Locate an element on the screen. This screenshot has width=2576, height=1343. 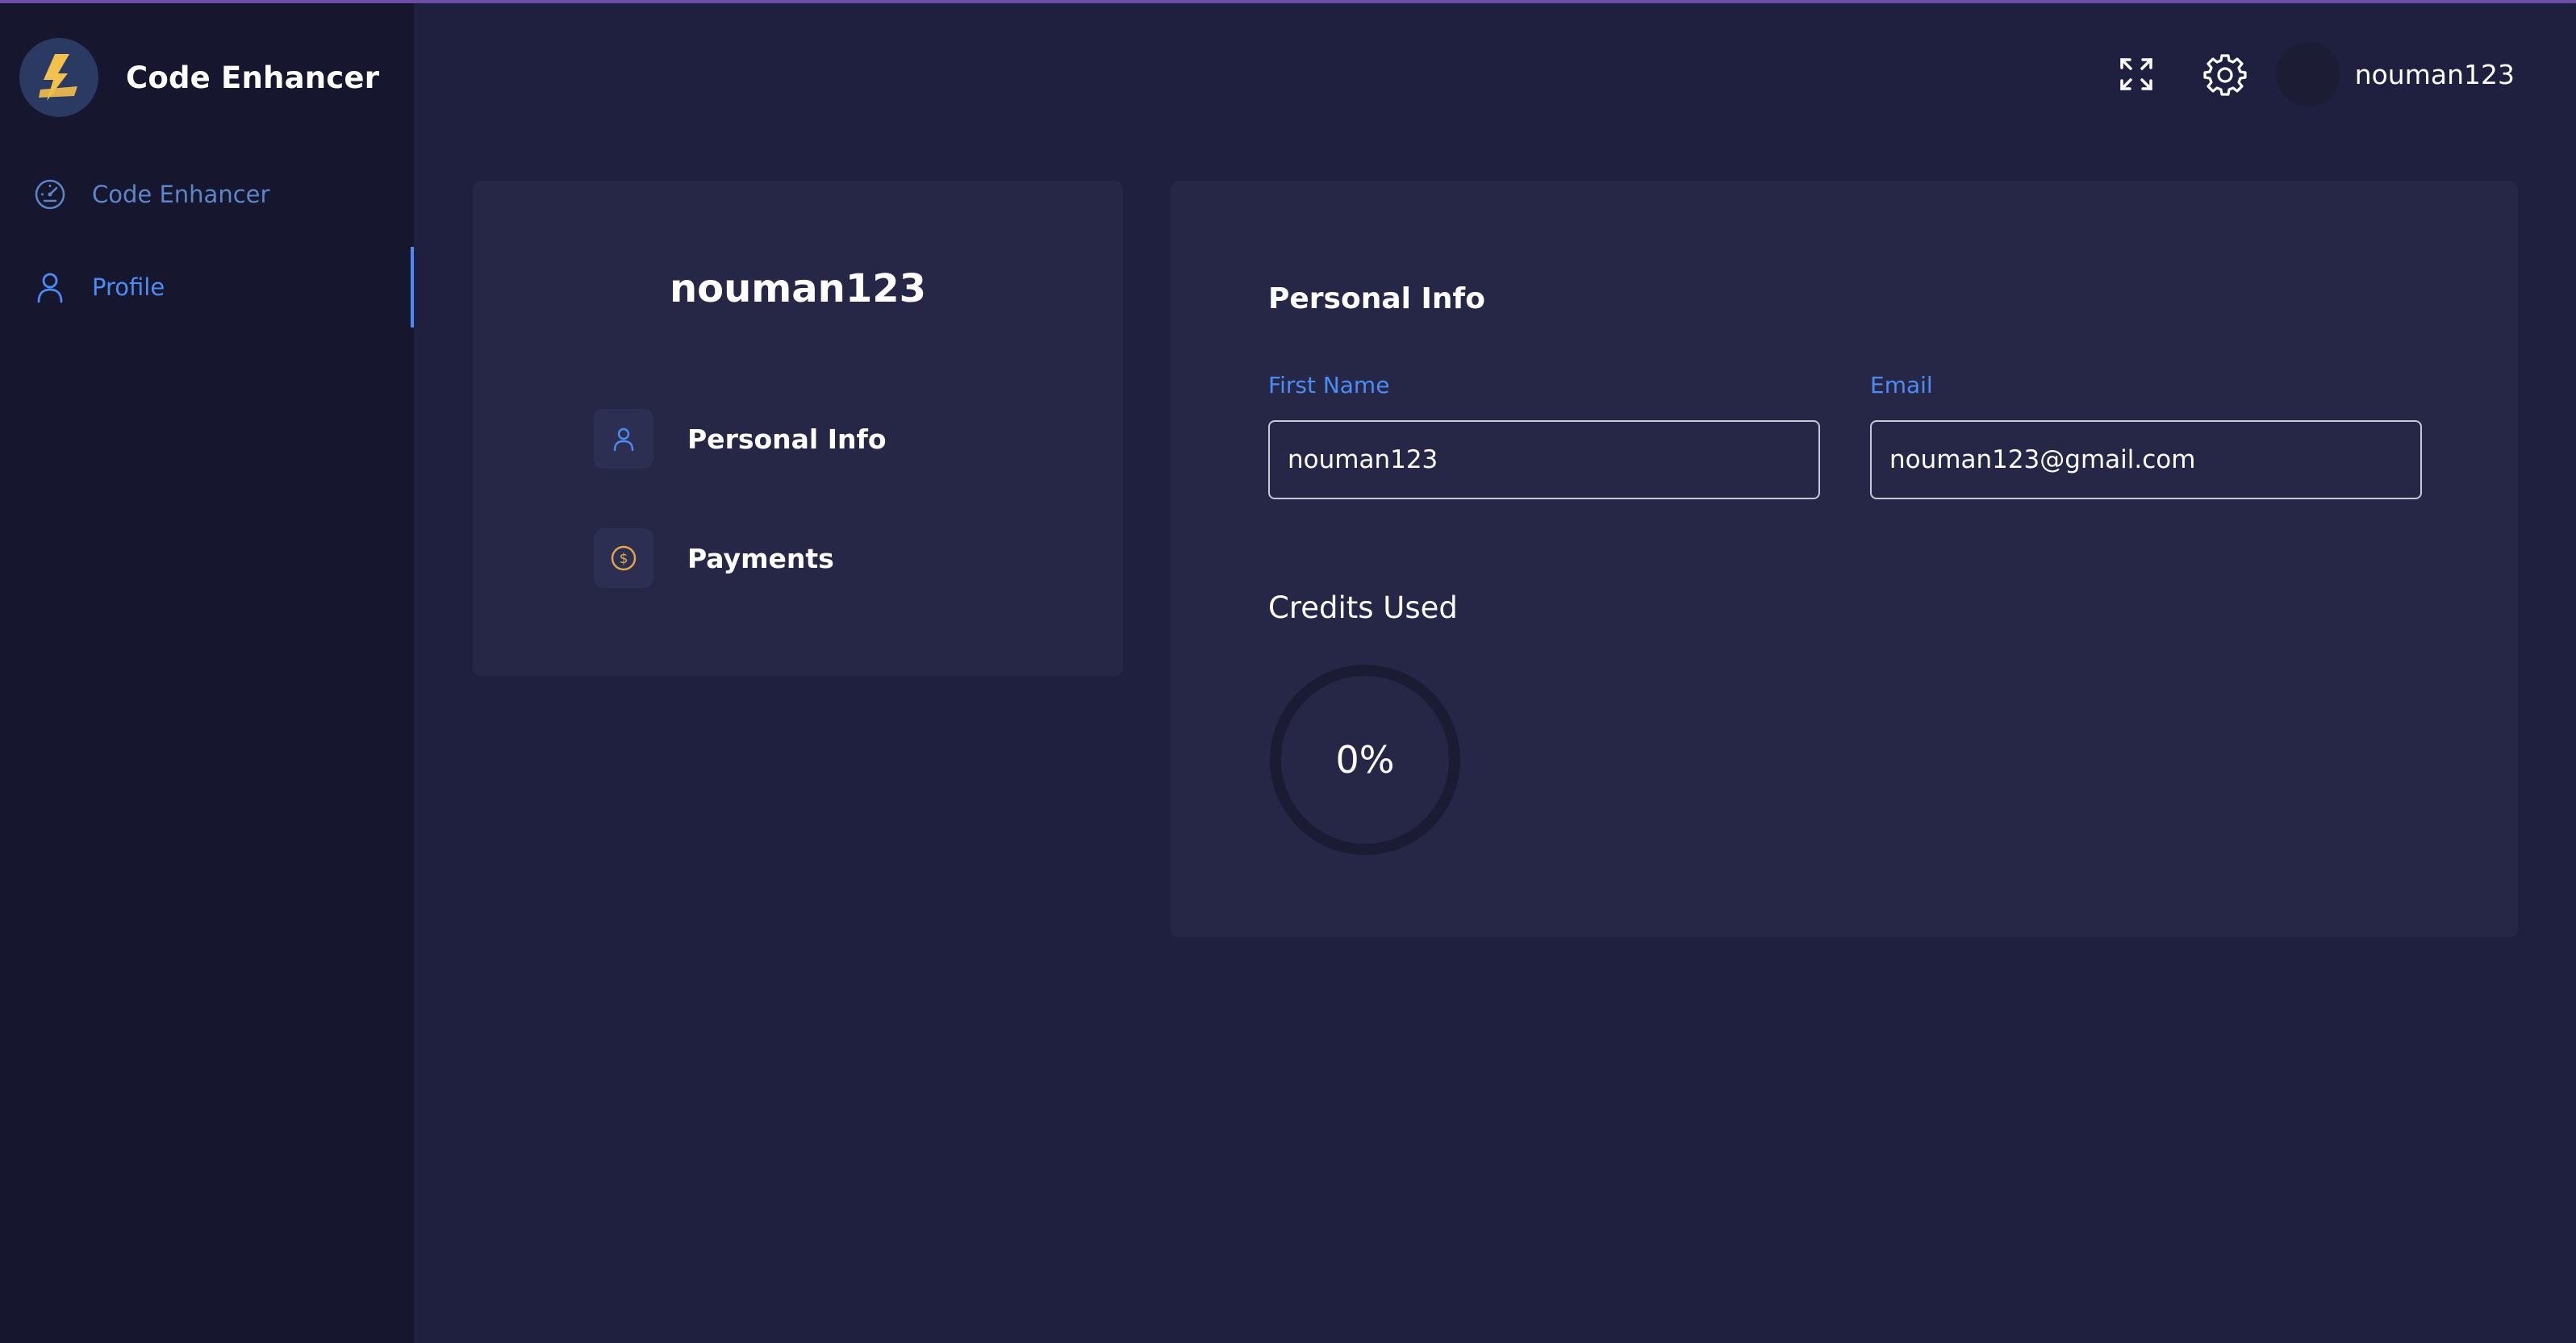
profile-menu-payments: $ Payments is located at coordinates (795, 558).